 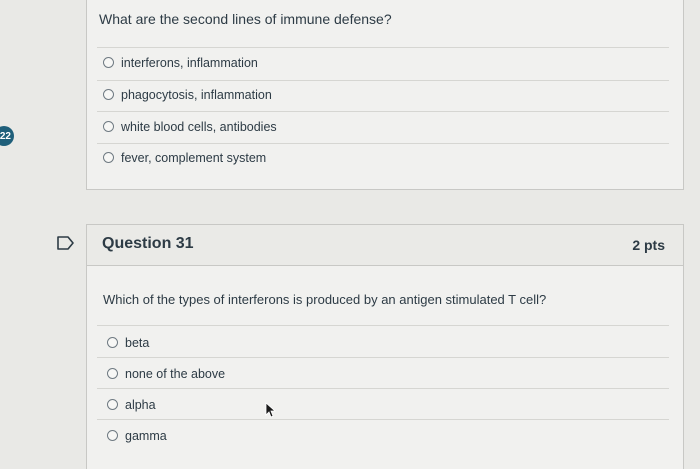 I want to click on answer-option: phagocytosis, inflammation, so click(x=385, y=94).